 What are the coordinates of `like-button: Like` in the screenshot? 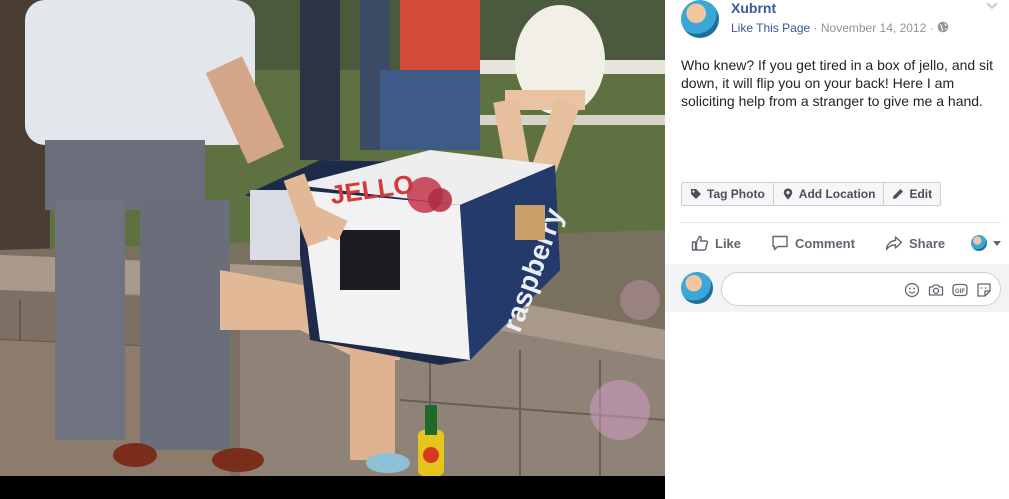 It's located at (716, 243).